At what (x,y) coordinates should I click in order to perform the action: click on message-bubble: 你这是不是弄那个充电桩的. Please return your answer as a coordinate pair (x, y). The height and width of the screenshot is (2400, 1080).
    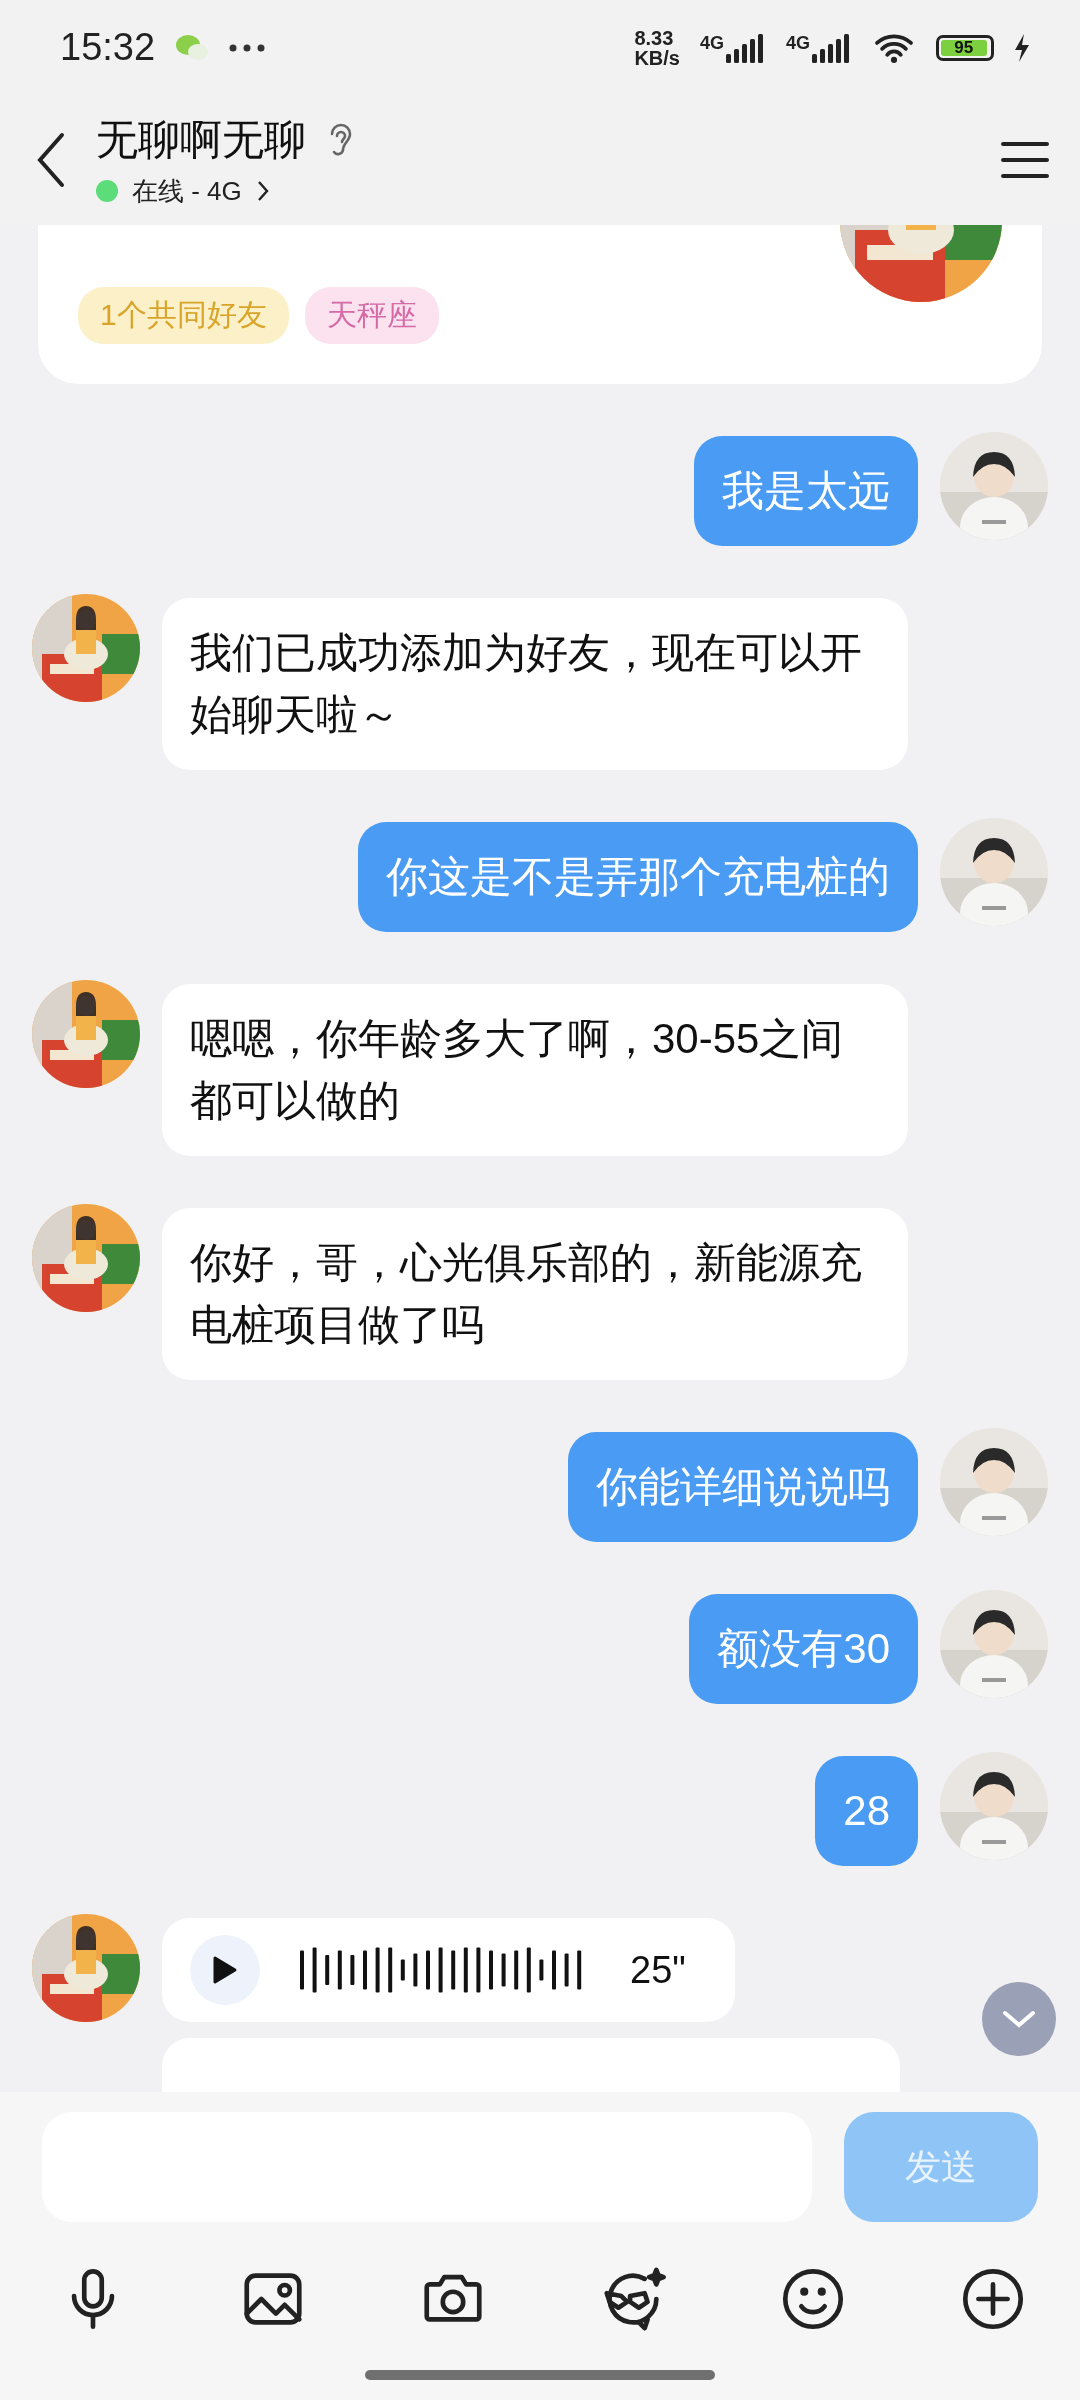
    Looking at the image, I should click on (638, 877).